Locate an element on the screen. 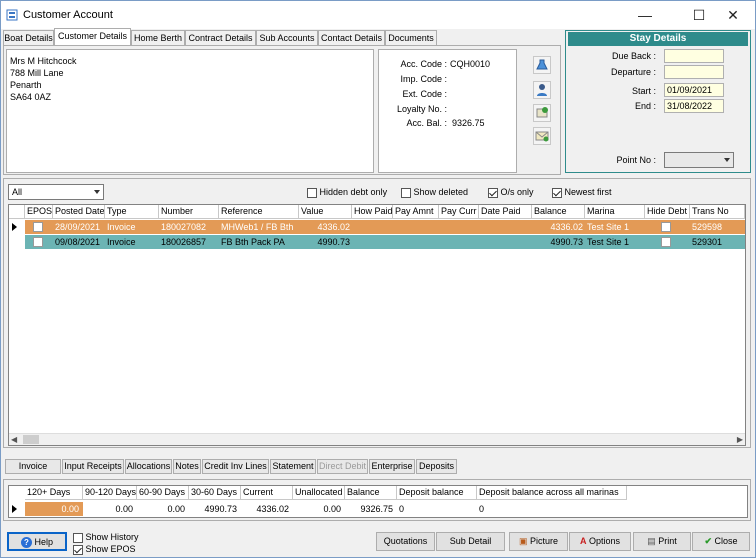  chevron-down-icon is located at coordinates (727, 160).